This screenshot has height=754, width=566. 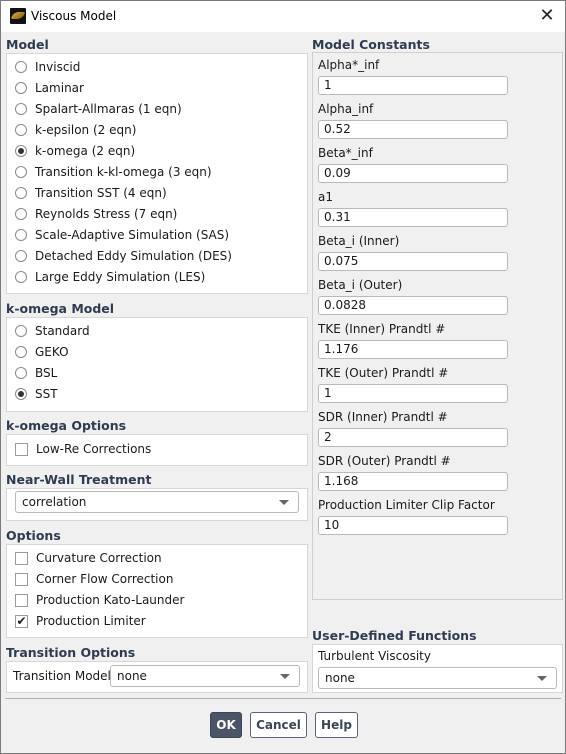 What do you see at coordinates (345, 153) in the screenshot?
I see `constant-label: Beta*_inf` at bounding box center [345, 153].